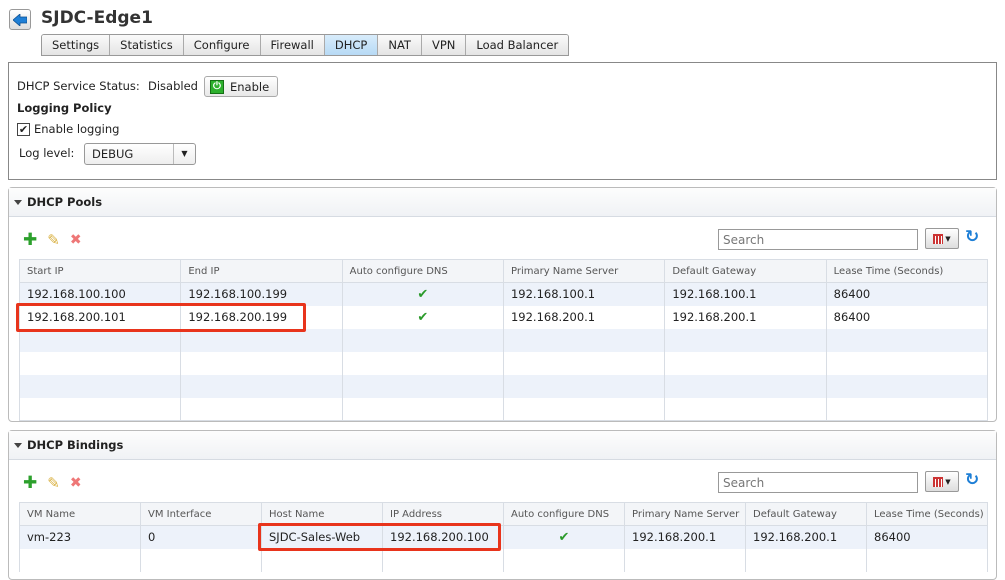  What do you see at coordinates (502, 445) in the screenshot?
I see `dhcp-bindings-header: DHCP Bindings` at bounding box center [502, 445].